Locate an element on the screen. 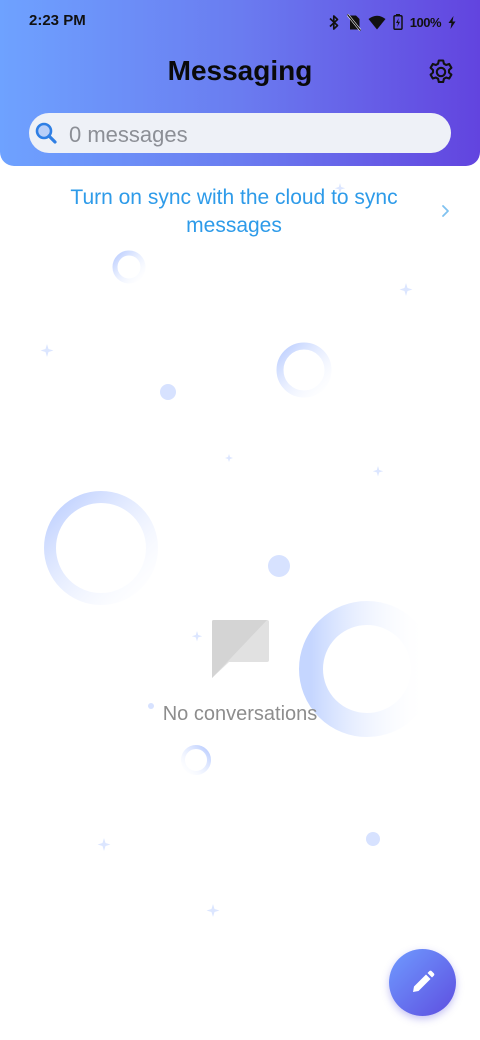 This screenshot has width=480, height=1040. status-icons: 100% is located at coordinates (392, 22).